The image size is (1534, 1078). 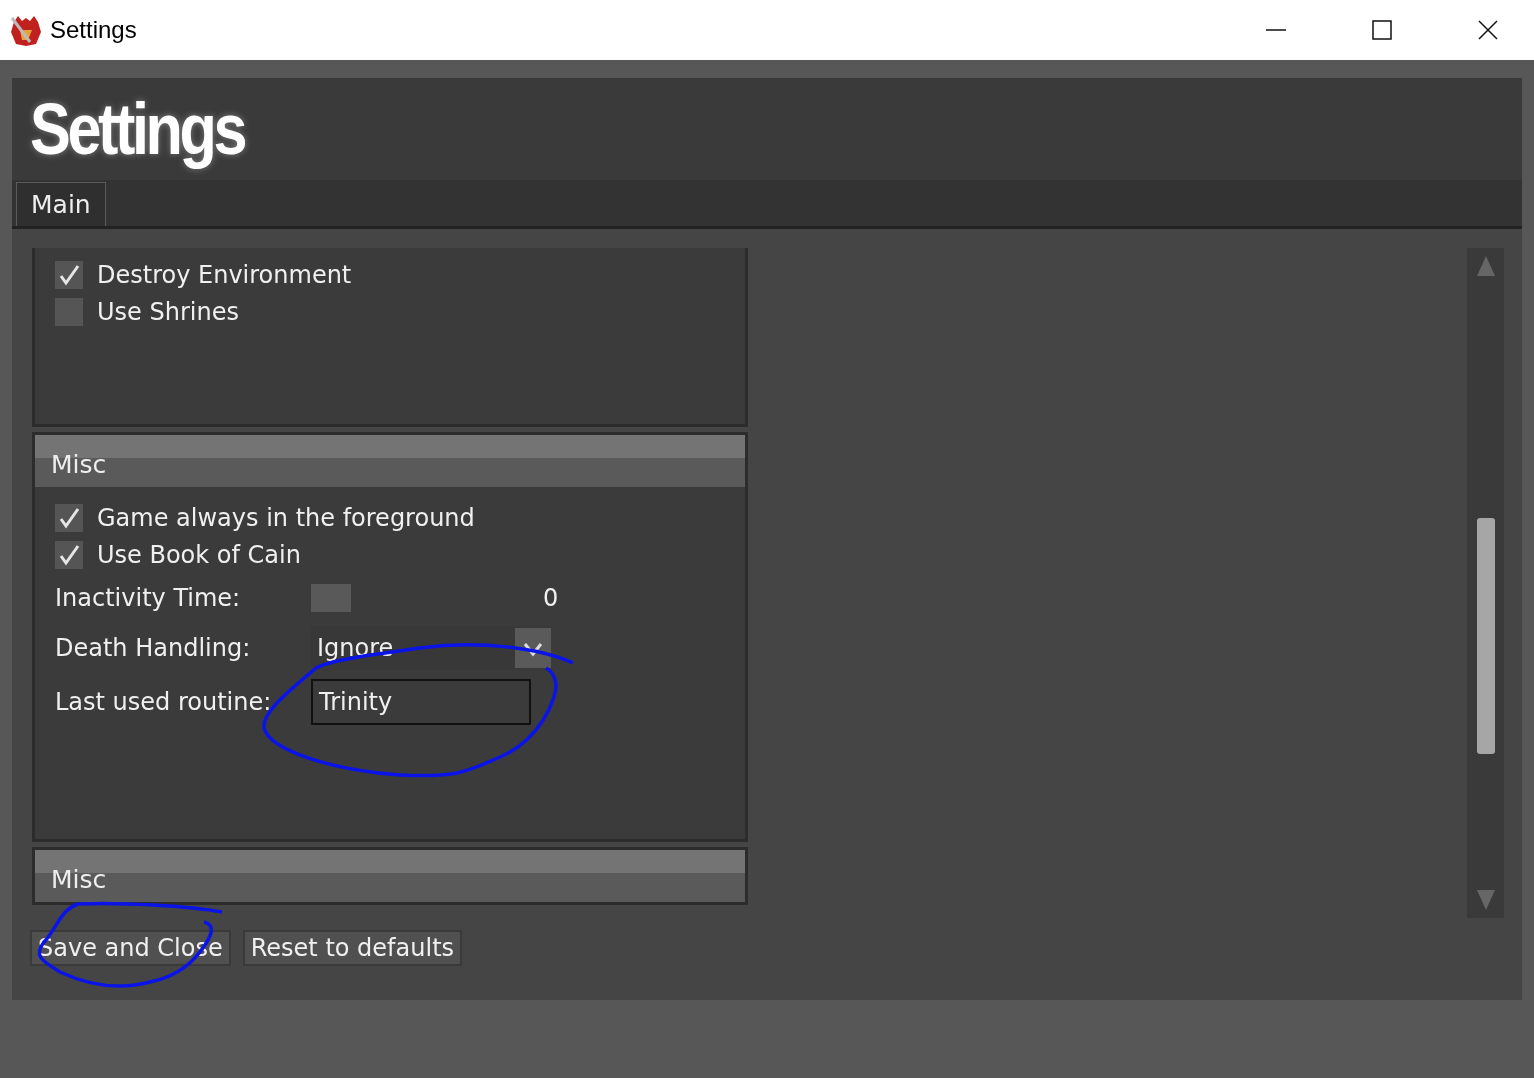 What do you see at coordinates (137, 129) in the screenshot?
I see `settings-heading: Settings` at bounding box center [137, 129].